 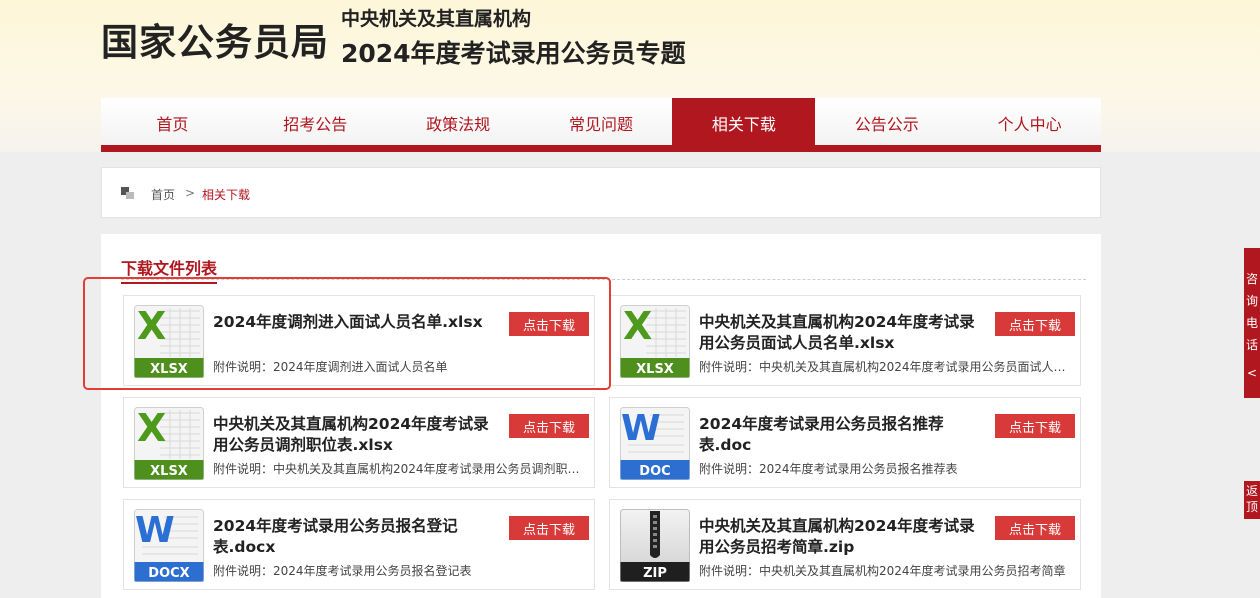 I want to click on file-title: 2024年度考试录用公务员报名推荐表.doc, so click(x=841, y=435).